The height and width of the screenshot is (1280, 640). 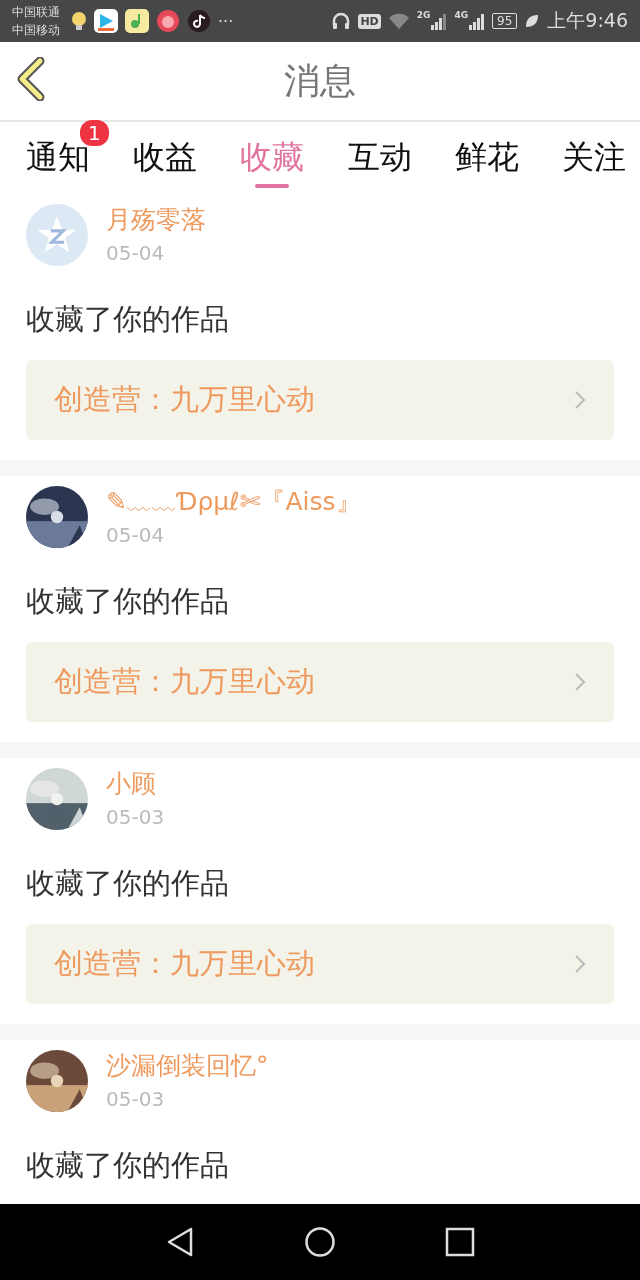 What do you see at coordinates (272, 158) in the screenshot?
I see `tab: 收藏` at bounding box center [272, 158].